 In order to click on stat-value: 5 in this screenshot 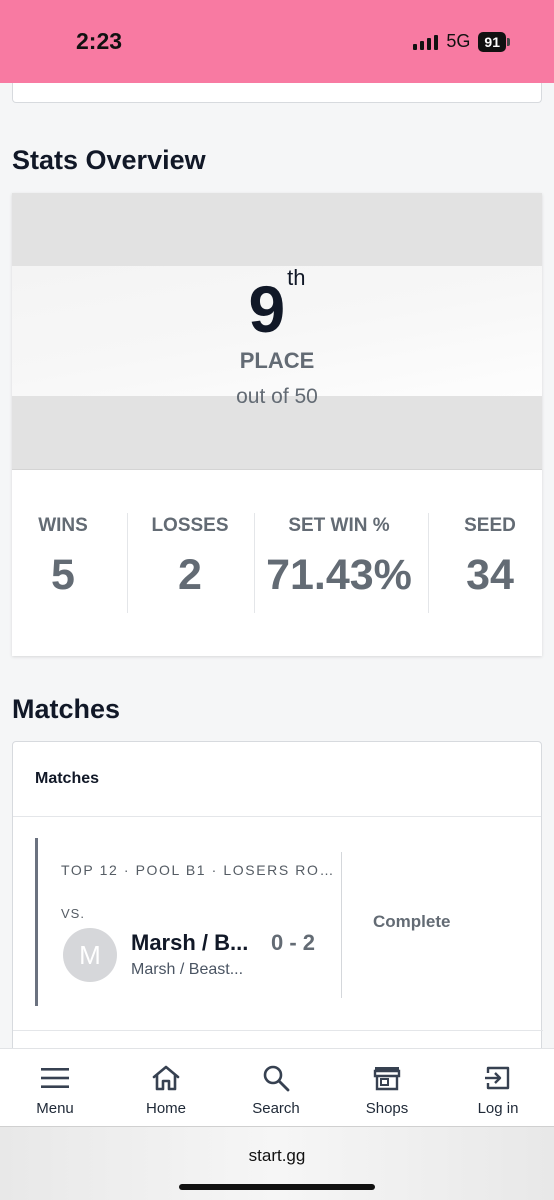, I will do `click(63, 575)`.